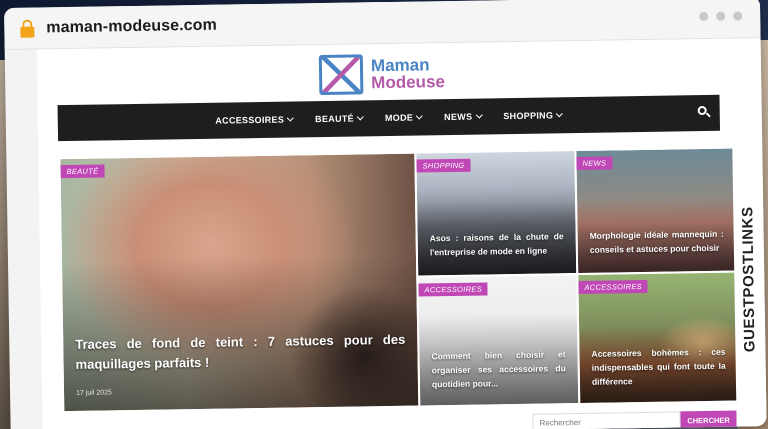 The width and height of the screenshot is (768, 429). Describe the element at coordinates (708, 419) in the screenshot. I see `search-button: CHERCHER` at that location.